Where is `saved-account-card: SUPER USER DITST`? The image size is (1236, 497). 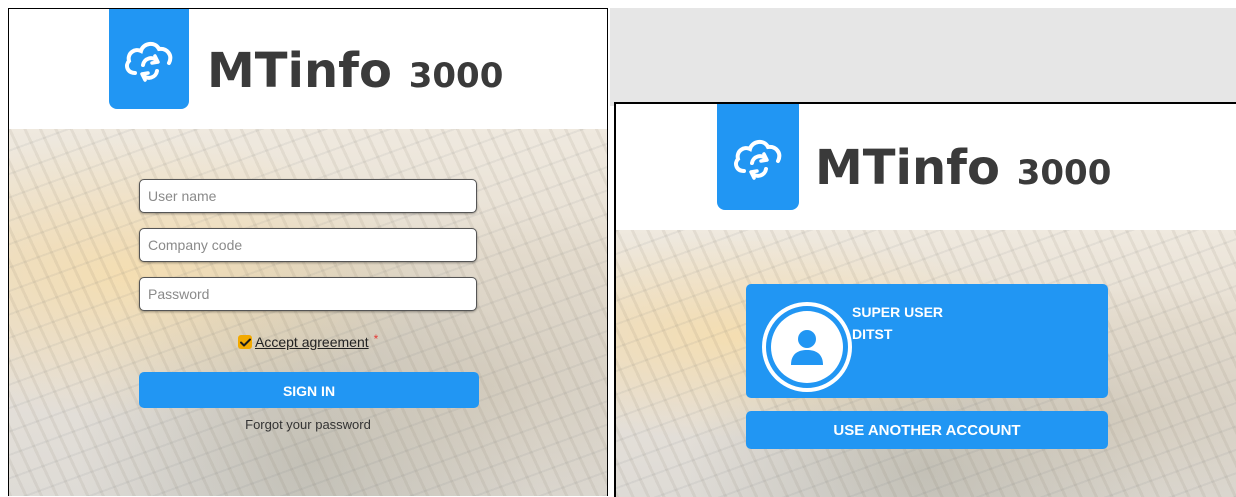 saved-account-card: SUPER USER DITST is located at coordinates (927, 341).